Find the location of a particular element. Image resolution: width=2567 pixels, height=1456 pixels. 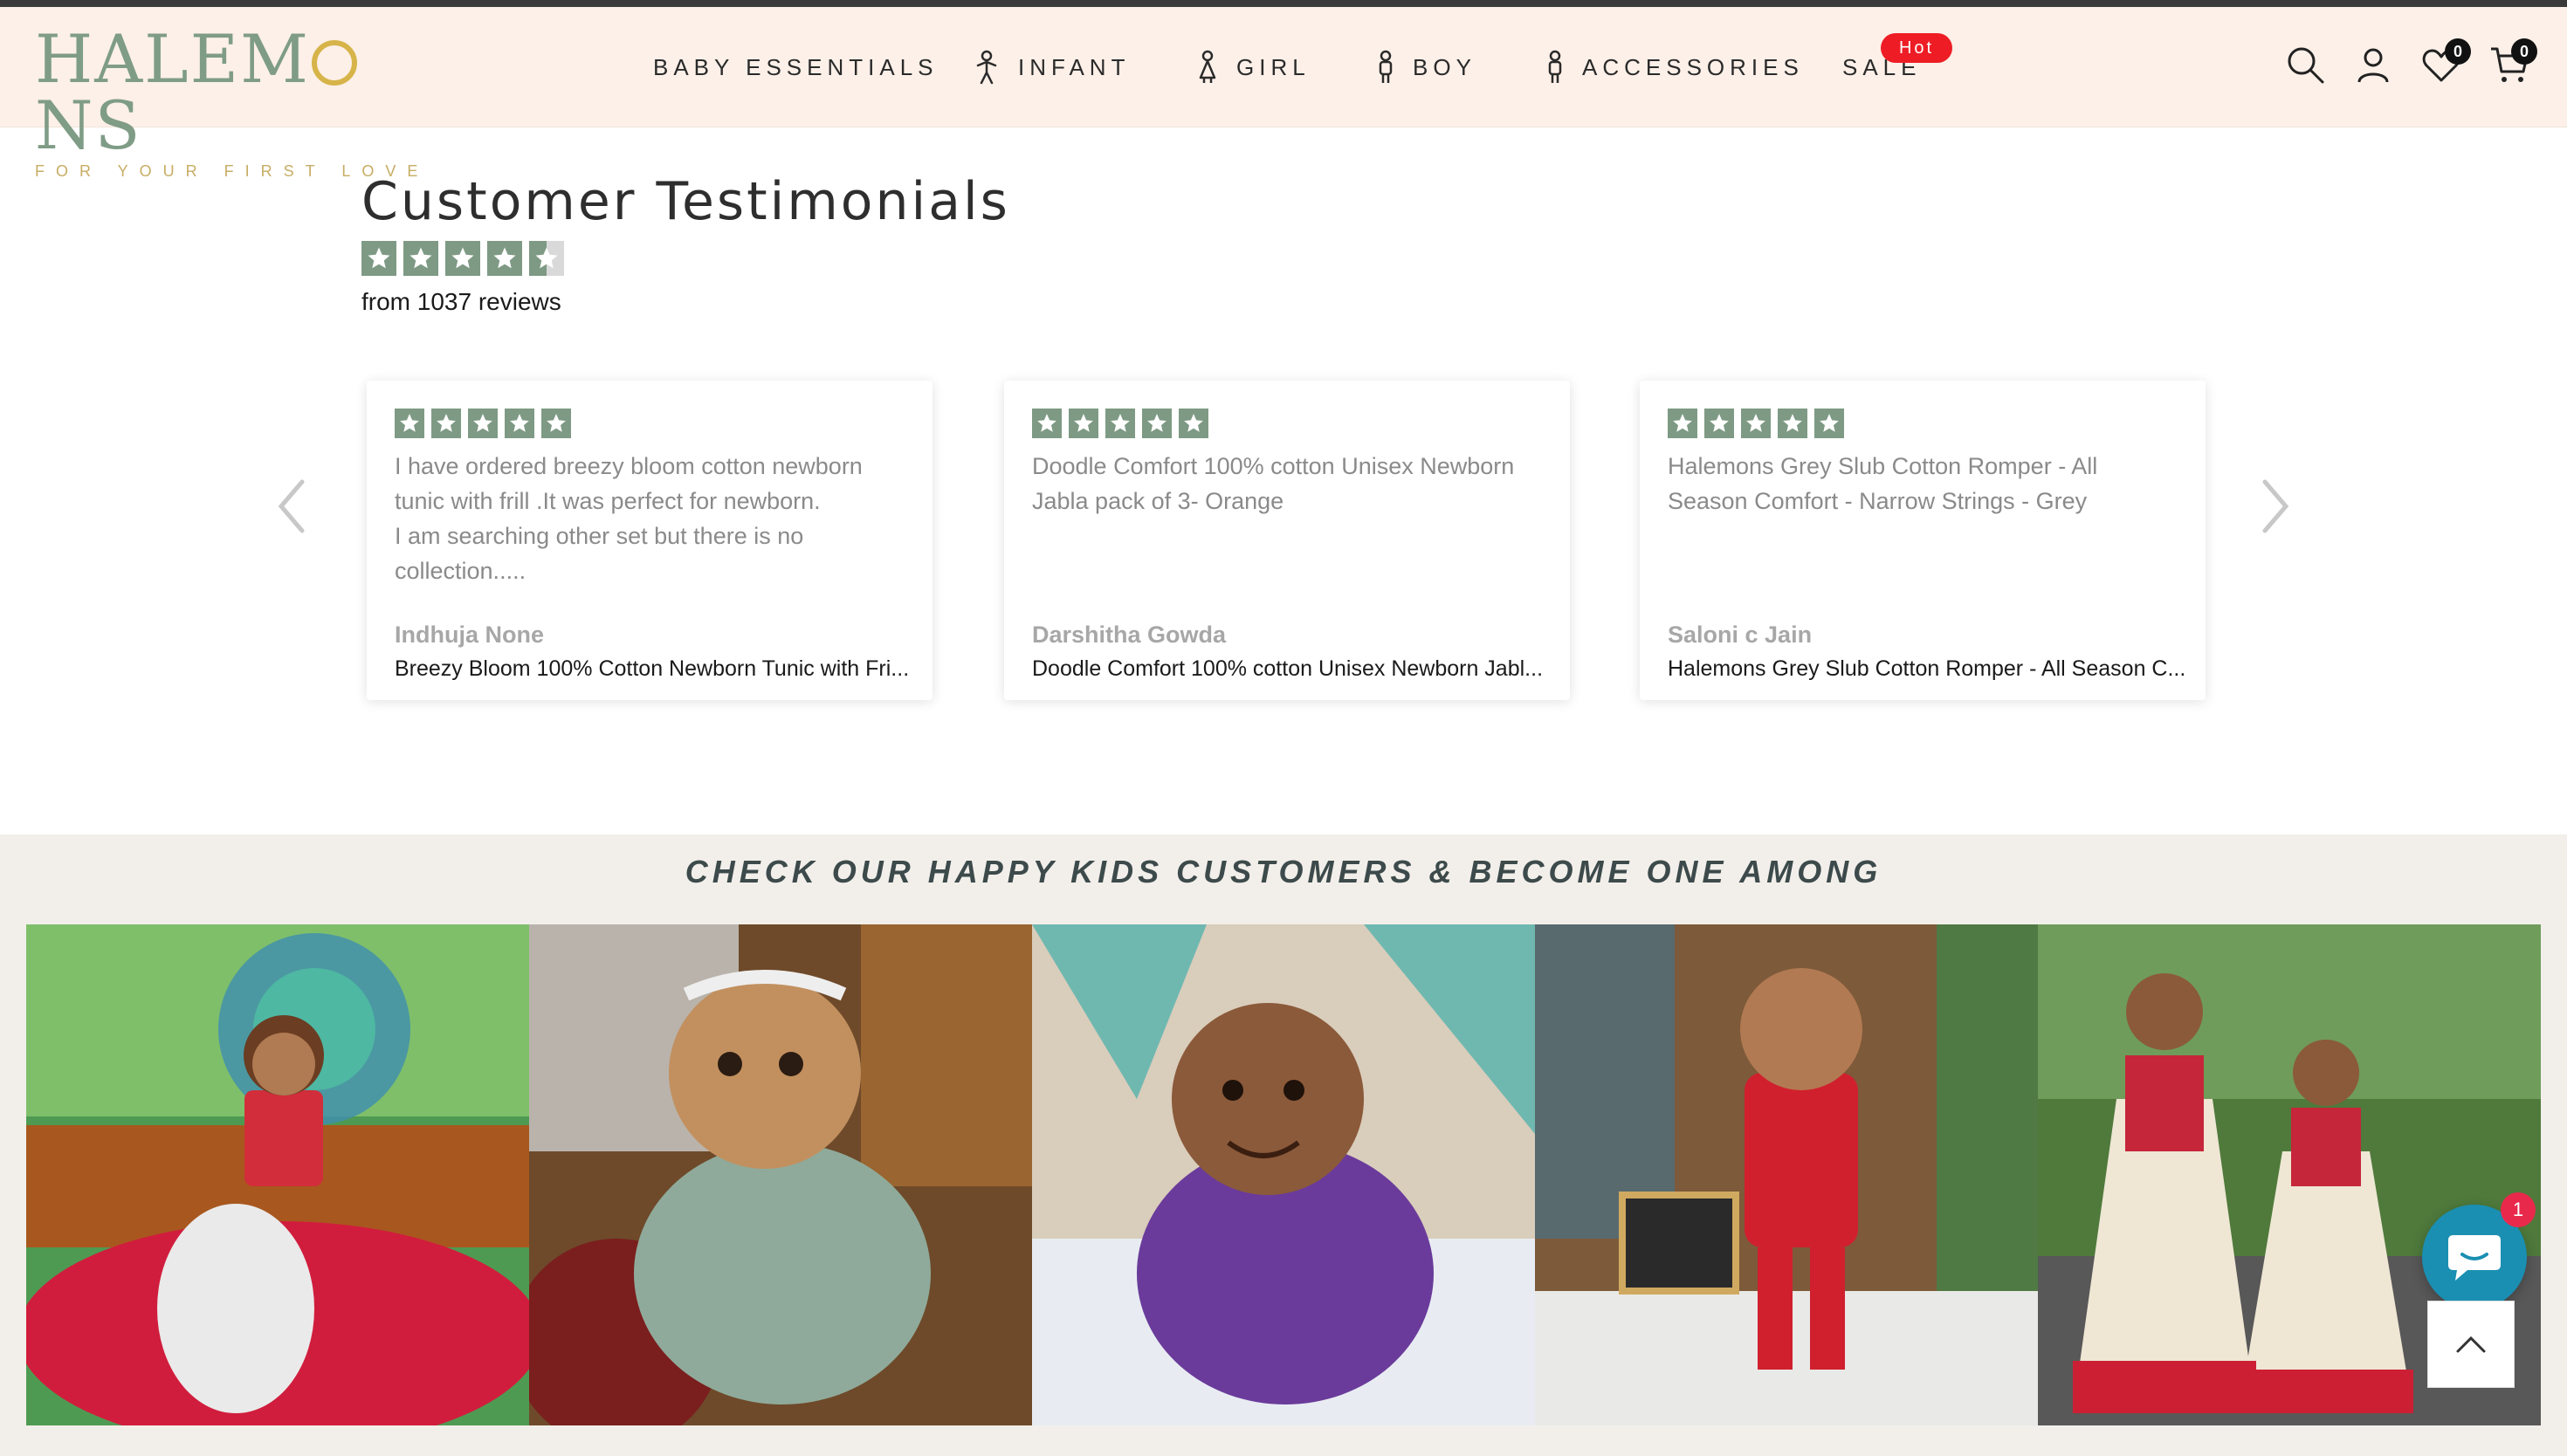

chevron-up-icon is located at coordinates (2471, 1344).